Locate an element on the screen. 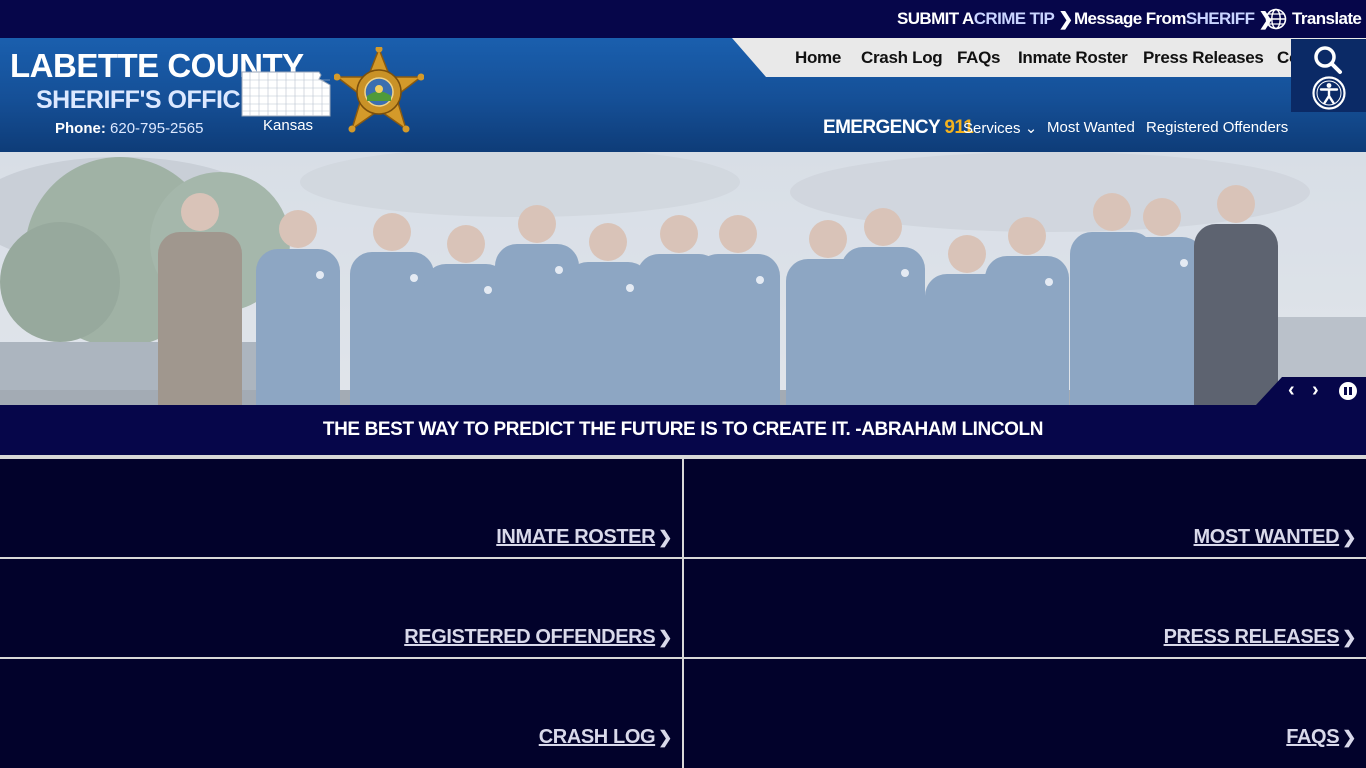  tile-link: INMATE ROSTER ❯ is located at coordinates (584, 537).